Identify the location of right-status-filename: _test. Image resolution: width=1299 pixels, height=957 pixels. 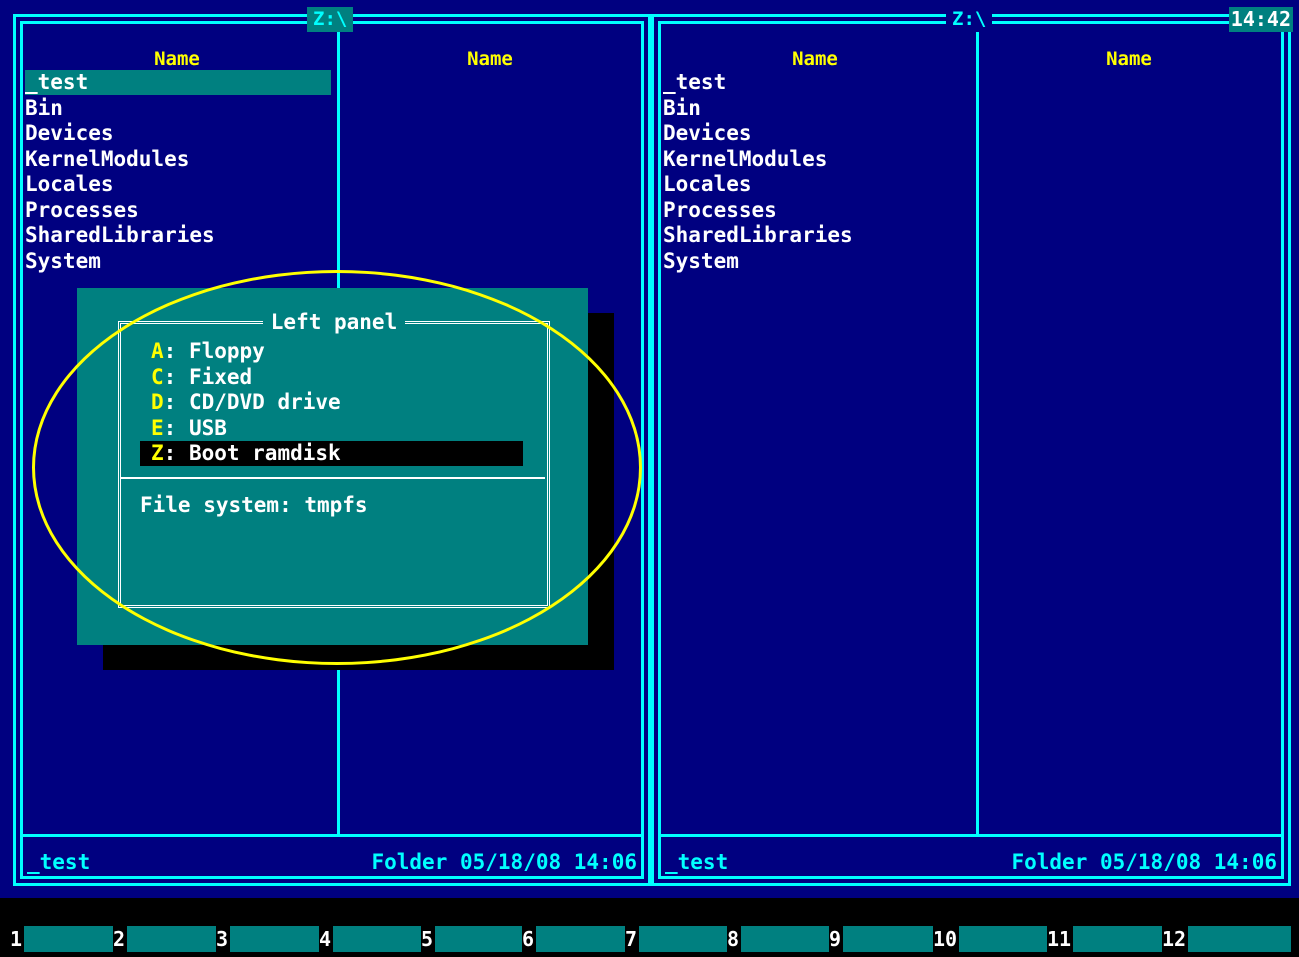
(697, 862).